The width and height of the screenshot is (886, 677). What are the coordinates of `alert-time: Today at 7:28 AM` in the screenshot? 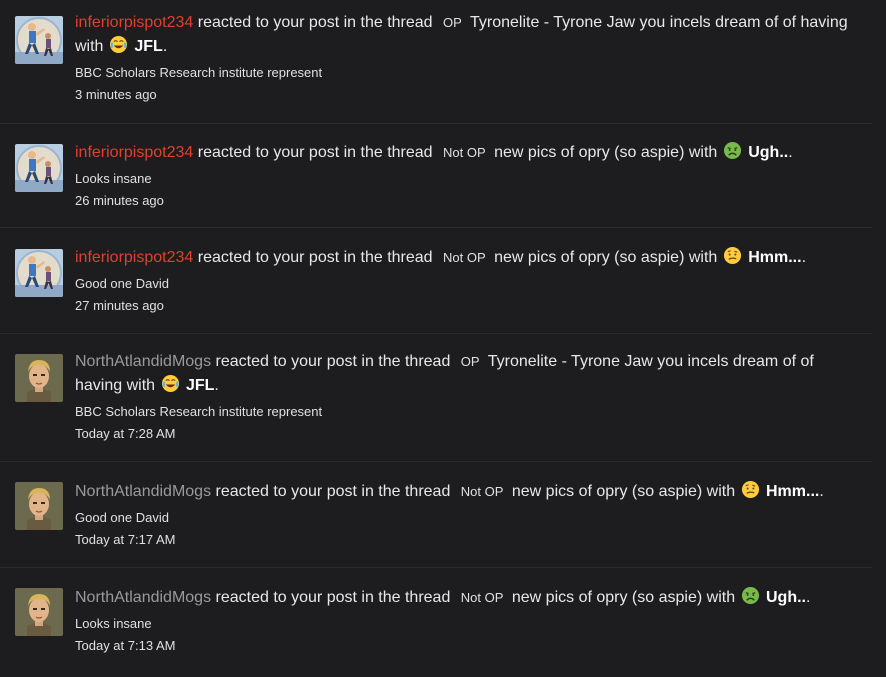 It's located at (125, 433).